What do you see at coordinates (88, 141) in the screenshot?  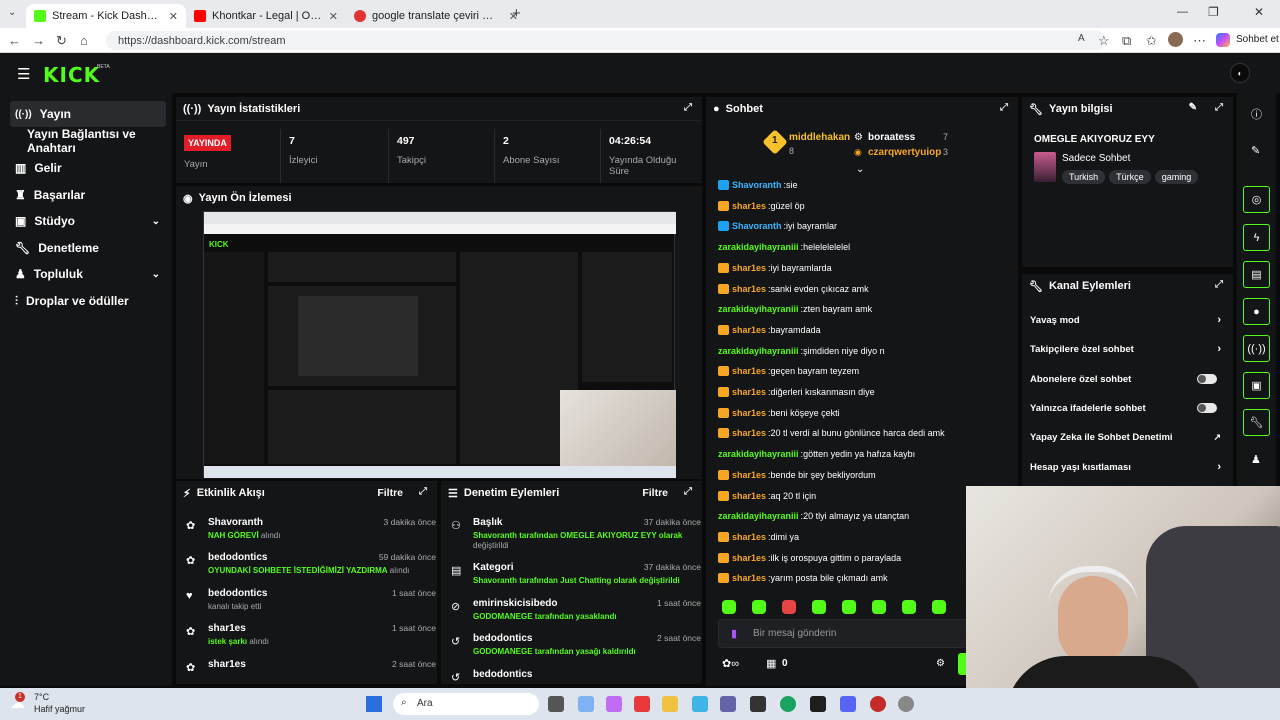 I see `sidebar-item-stream-key: Yayın Bağlantısı ve Anahtarı` at bounding box center [88, 141].